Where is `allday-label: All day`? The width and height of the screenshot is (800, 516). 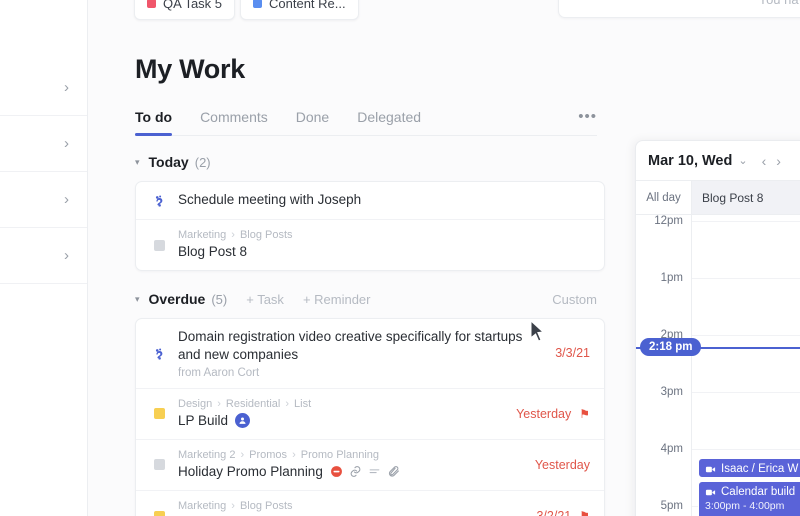
allday-label: All day is located at coordinates (664, 197).